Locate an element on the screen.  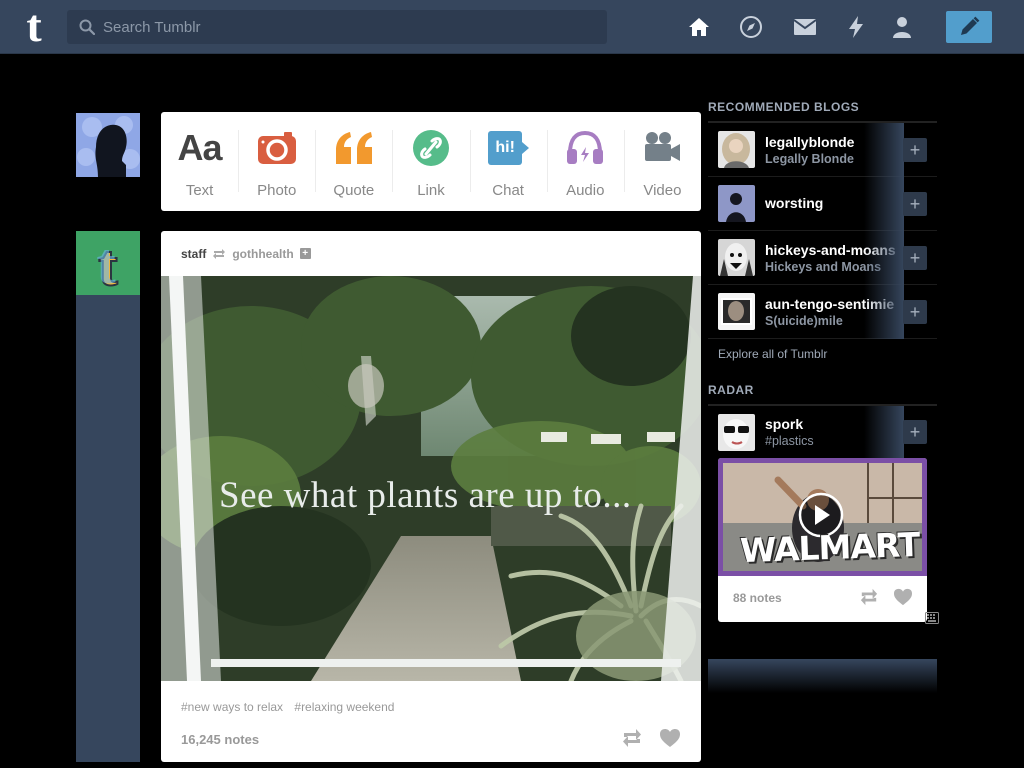
staff-avatar: t t is located at coordinates (108, 265).